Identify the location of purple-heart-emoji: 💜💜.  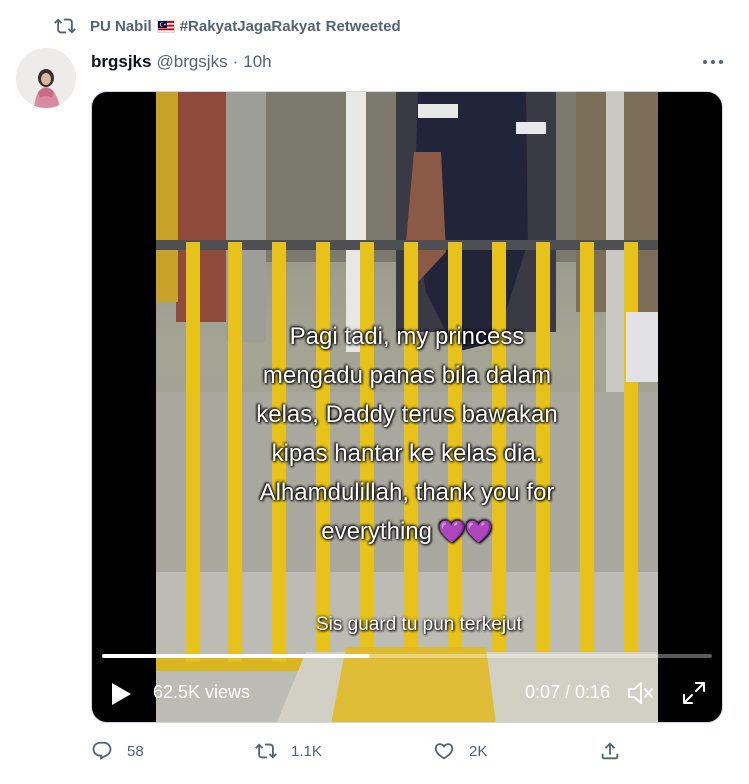
(465, 531).